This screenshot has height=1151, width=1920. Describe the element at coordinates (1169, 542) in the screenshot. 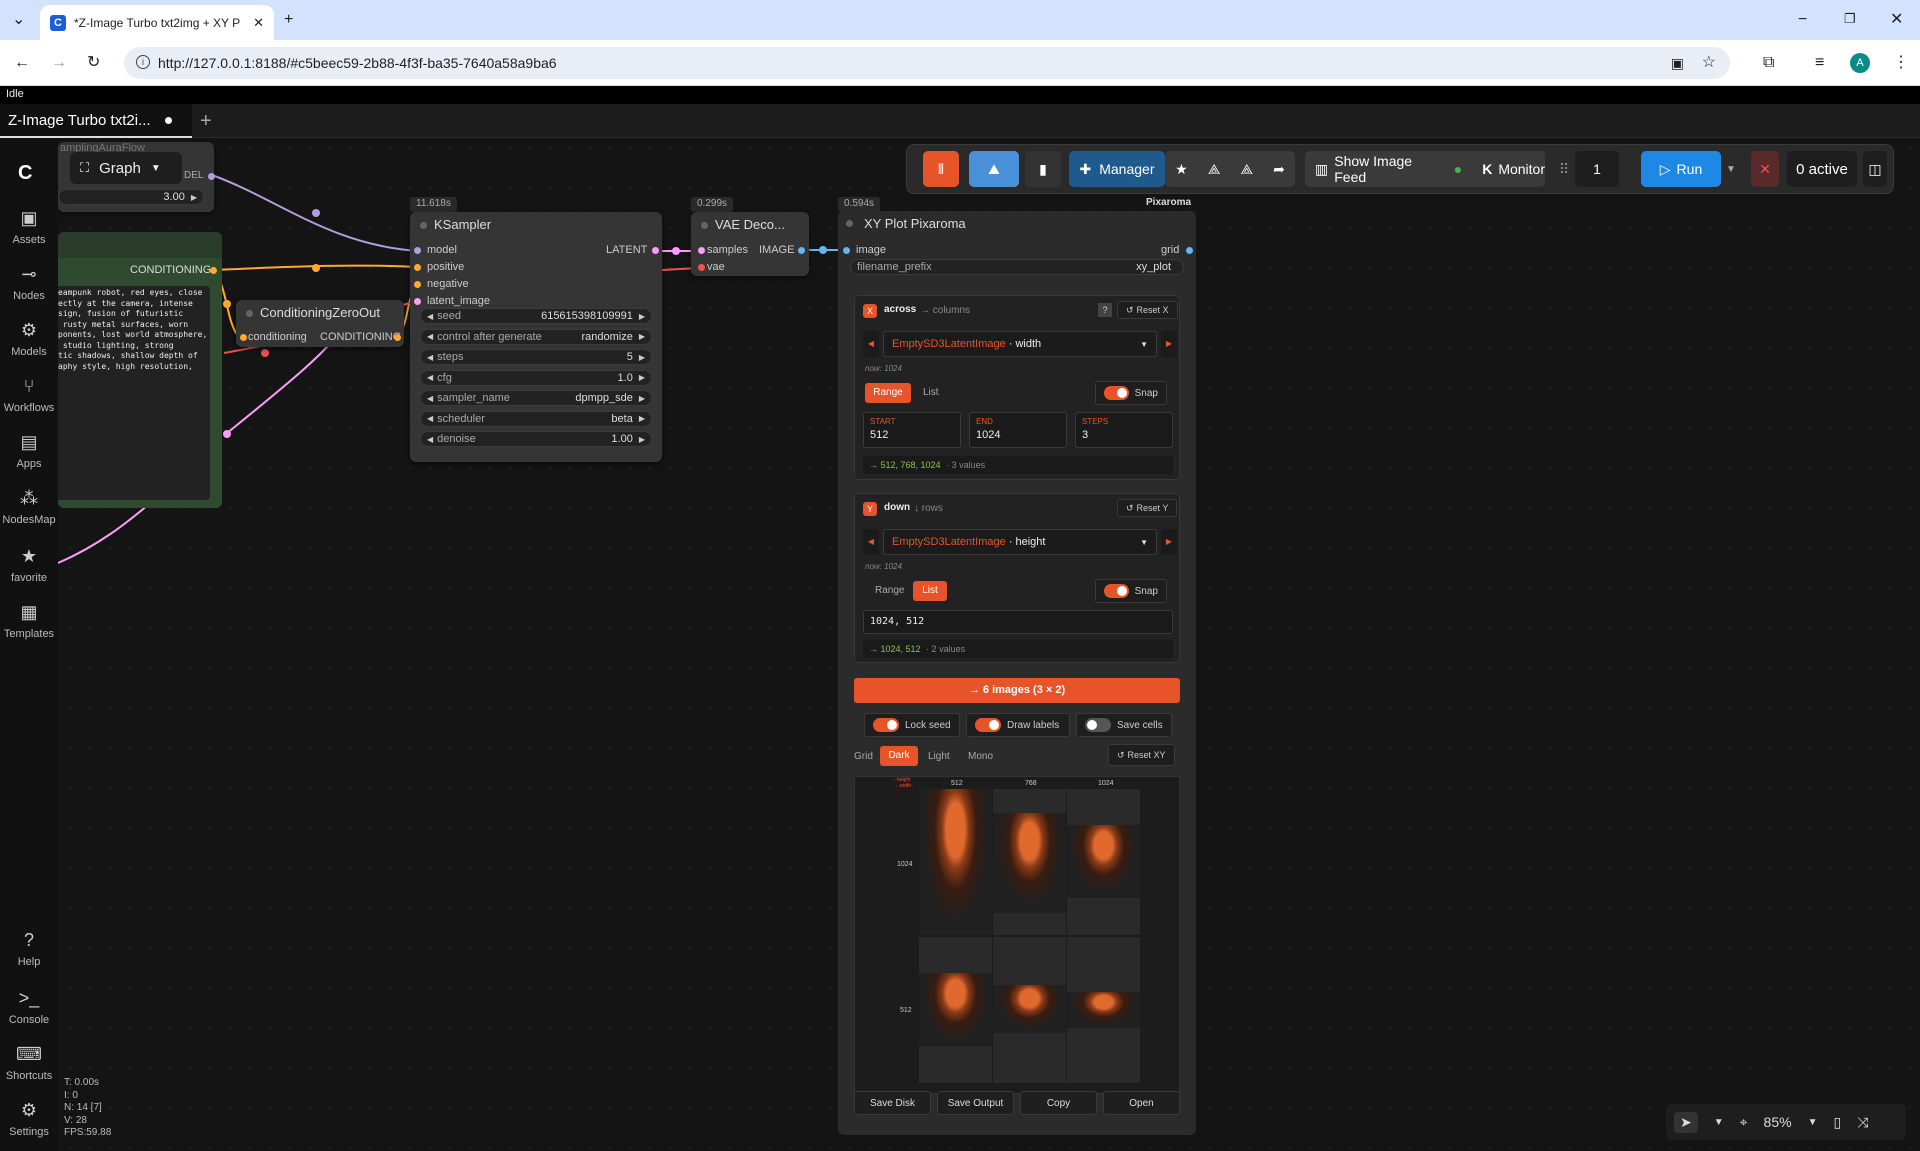

I see `y-next-arrow-icon: ▶` at that location.